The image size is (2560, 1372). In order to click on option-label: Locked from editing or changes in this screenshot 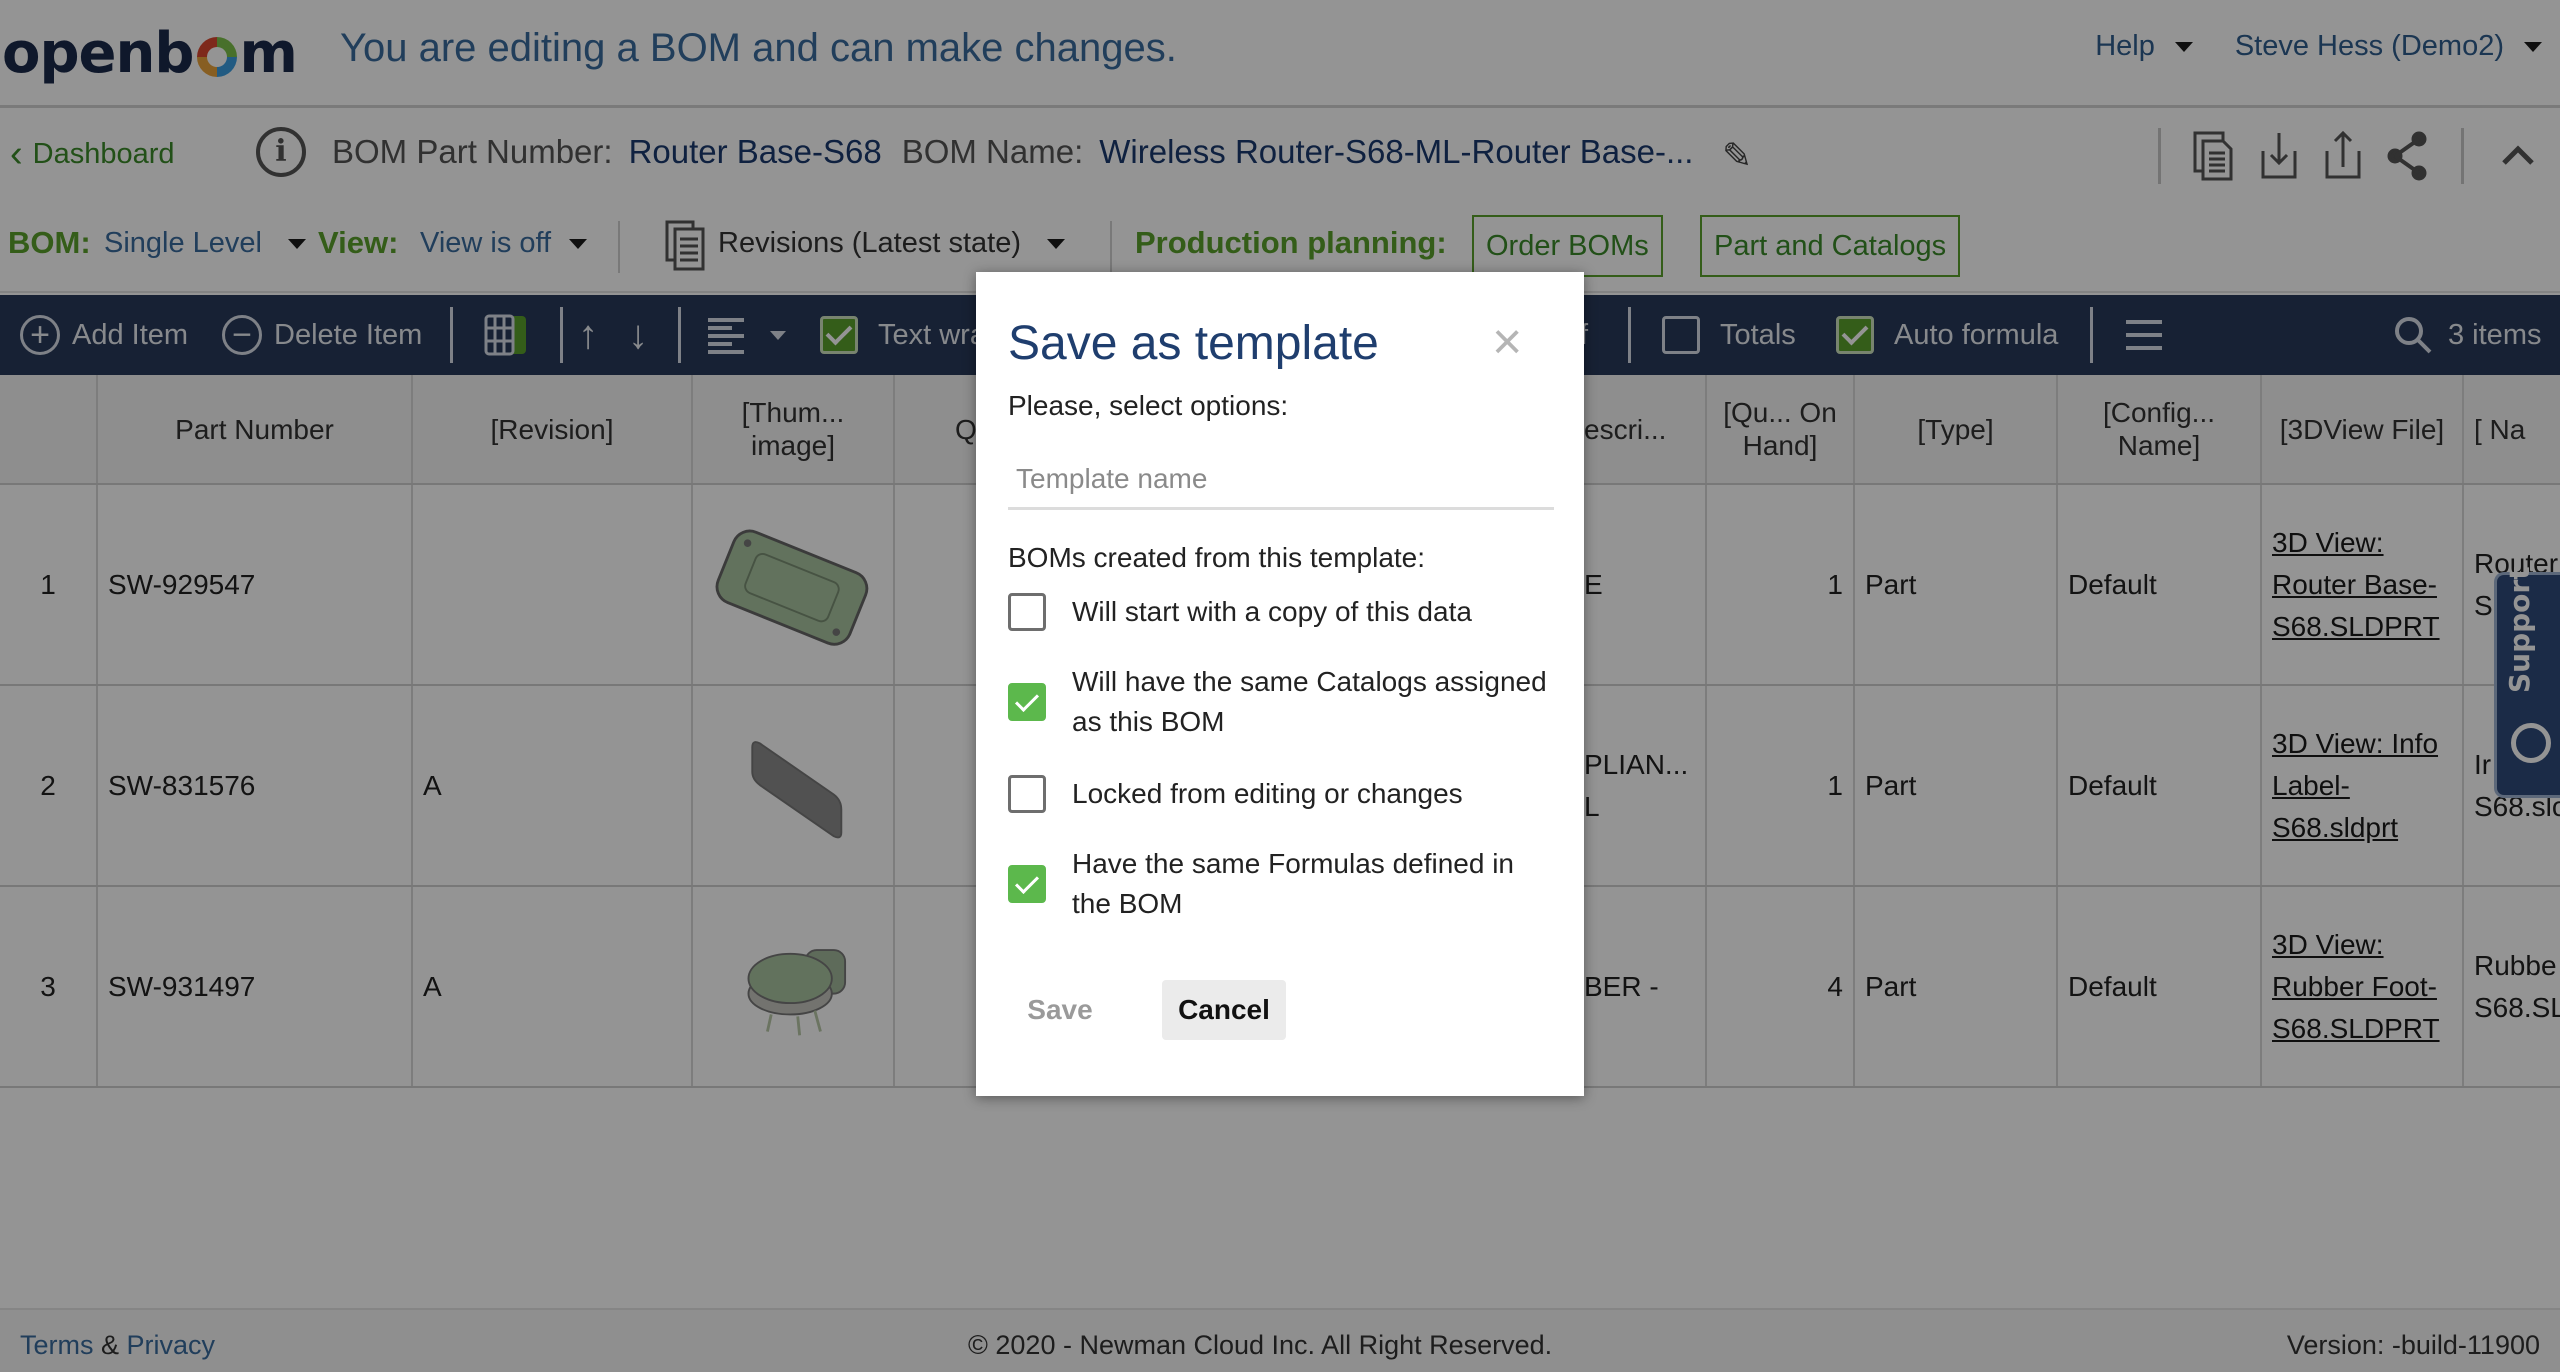, I will do `click(1267, 793)`.